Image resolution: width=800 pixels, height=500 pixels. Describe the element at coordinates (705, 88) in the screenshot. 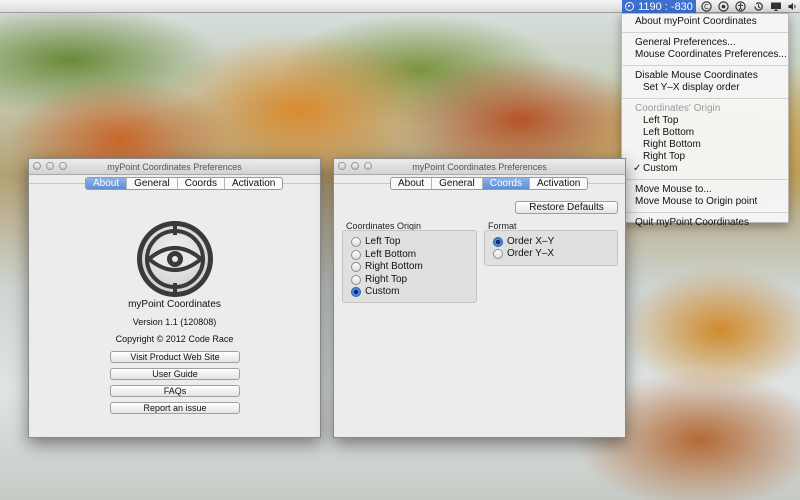

I see `menu-item-set-yx-order: Set Y–X display order` at that location.